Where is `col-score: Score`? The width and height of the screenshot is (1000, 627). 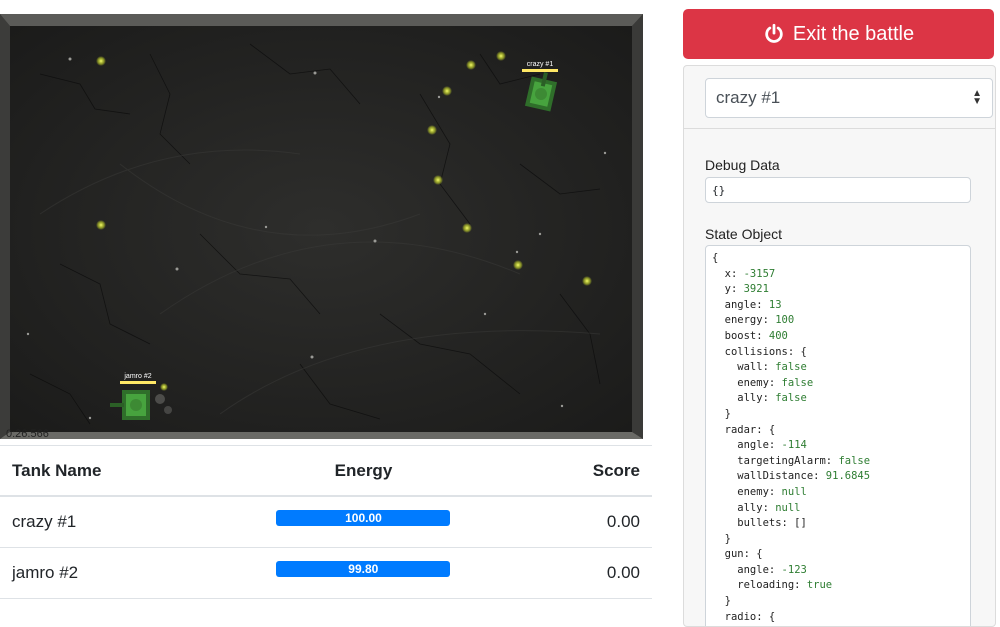
col-score: Score is located at coordinates (588, 471).